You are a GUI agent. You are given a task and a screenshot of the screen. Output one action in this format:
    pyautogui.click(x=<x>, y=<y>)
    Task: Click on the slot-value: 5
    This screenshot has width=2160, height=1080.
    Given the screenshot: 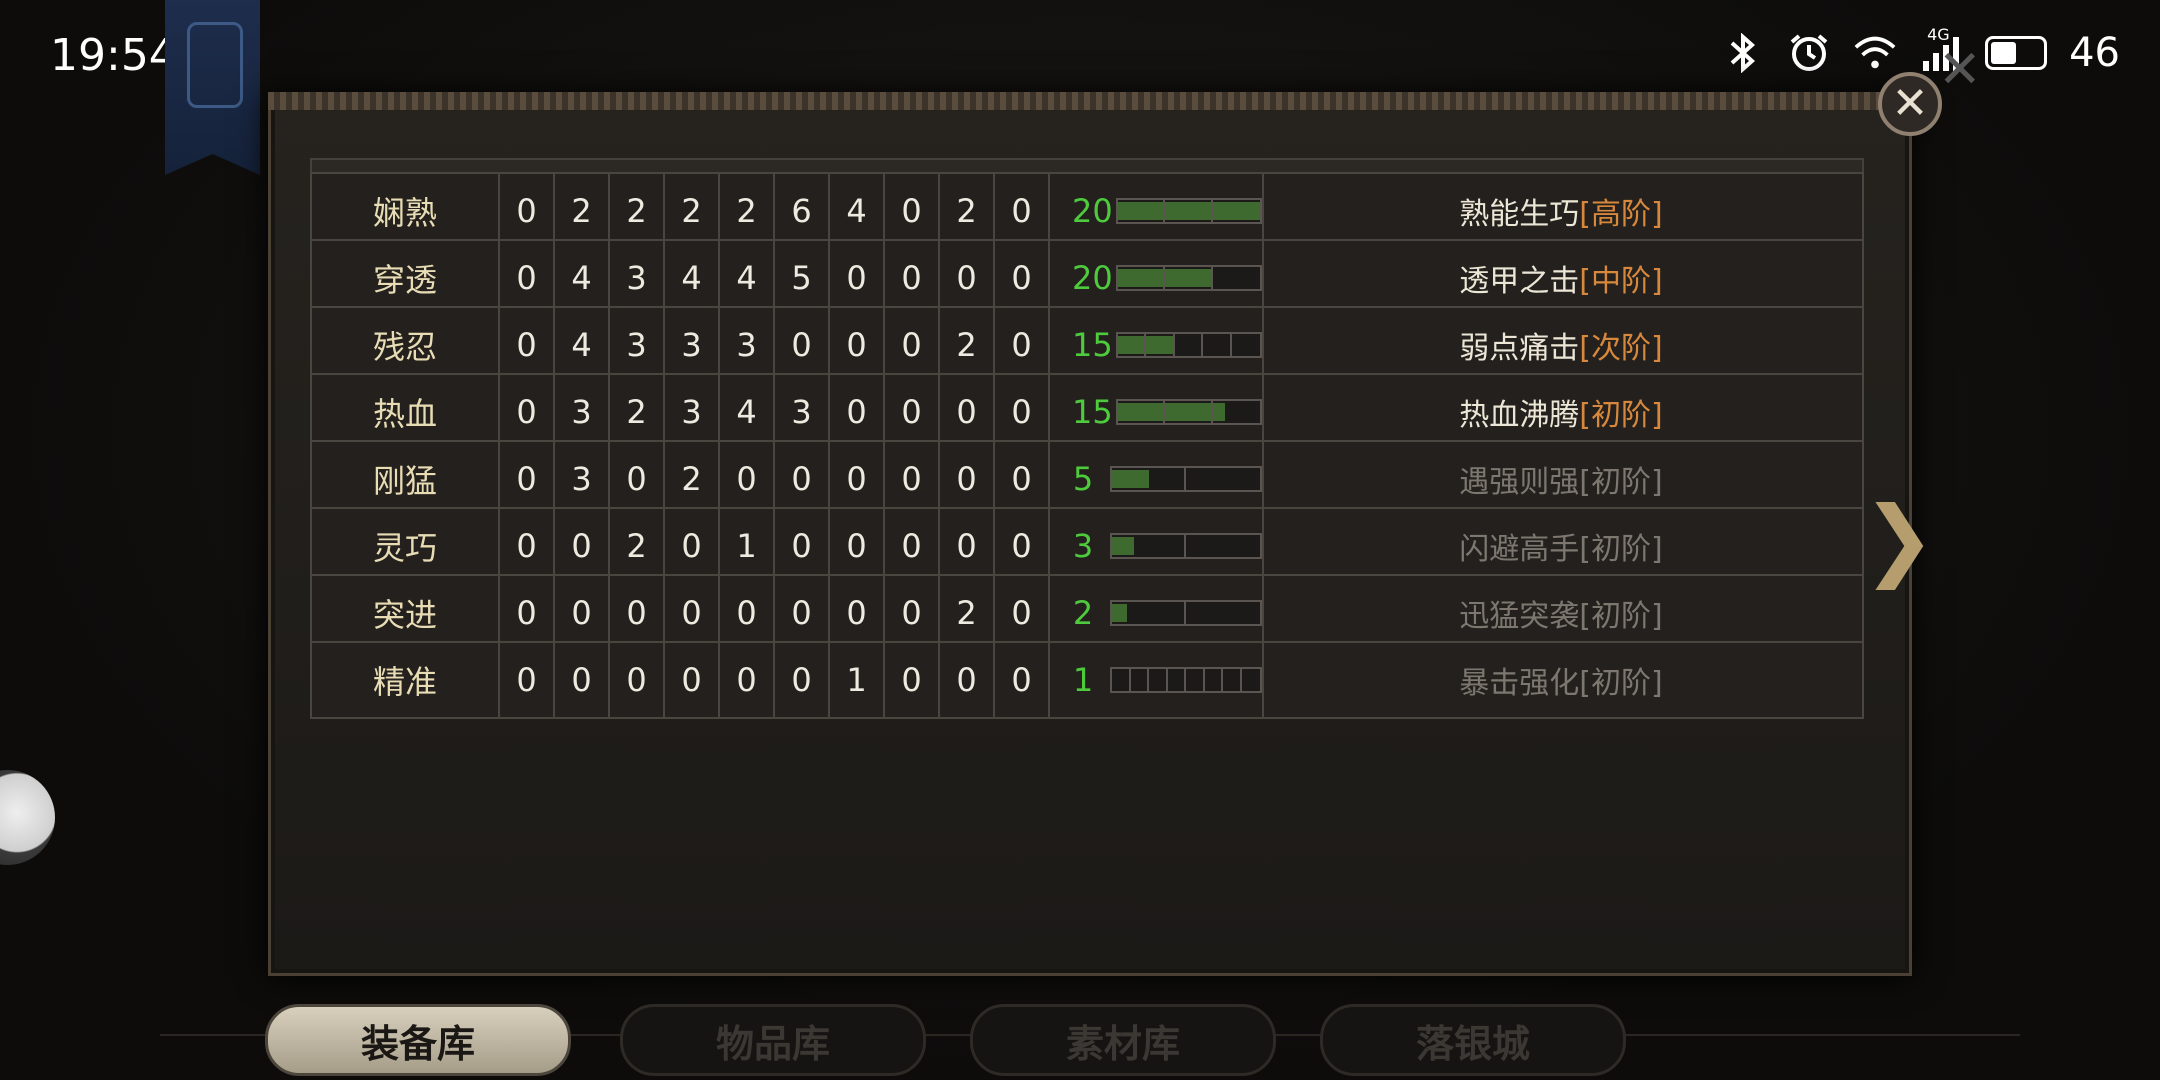 What is the action you would take?
    pyautogui.click(x=800, y=278)
    